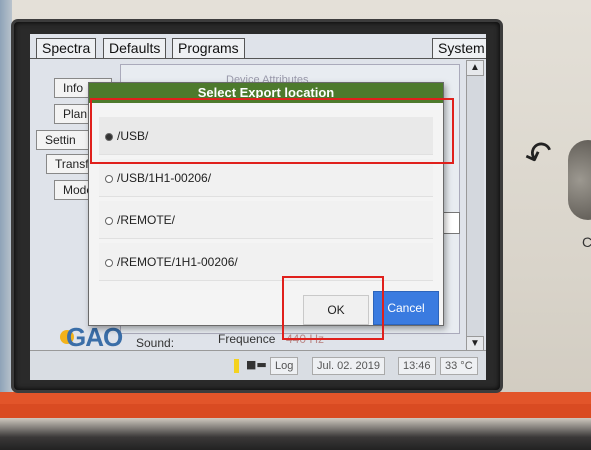 The image size is (591, 450). Describe the element at coordinates (475, 206) in the screenshot. I see `scrollbar-track` at that location.